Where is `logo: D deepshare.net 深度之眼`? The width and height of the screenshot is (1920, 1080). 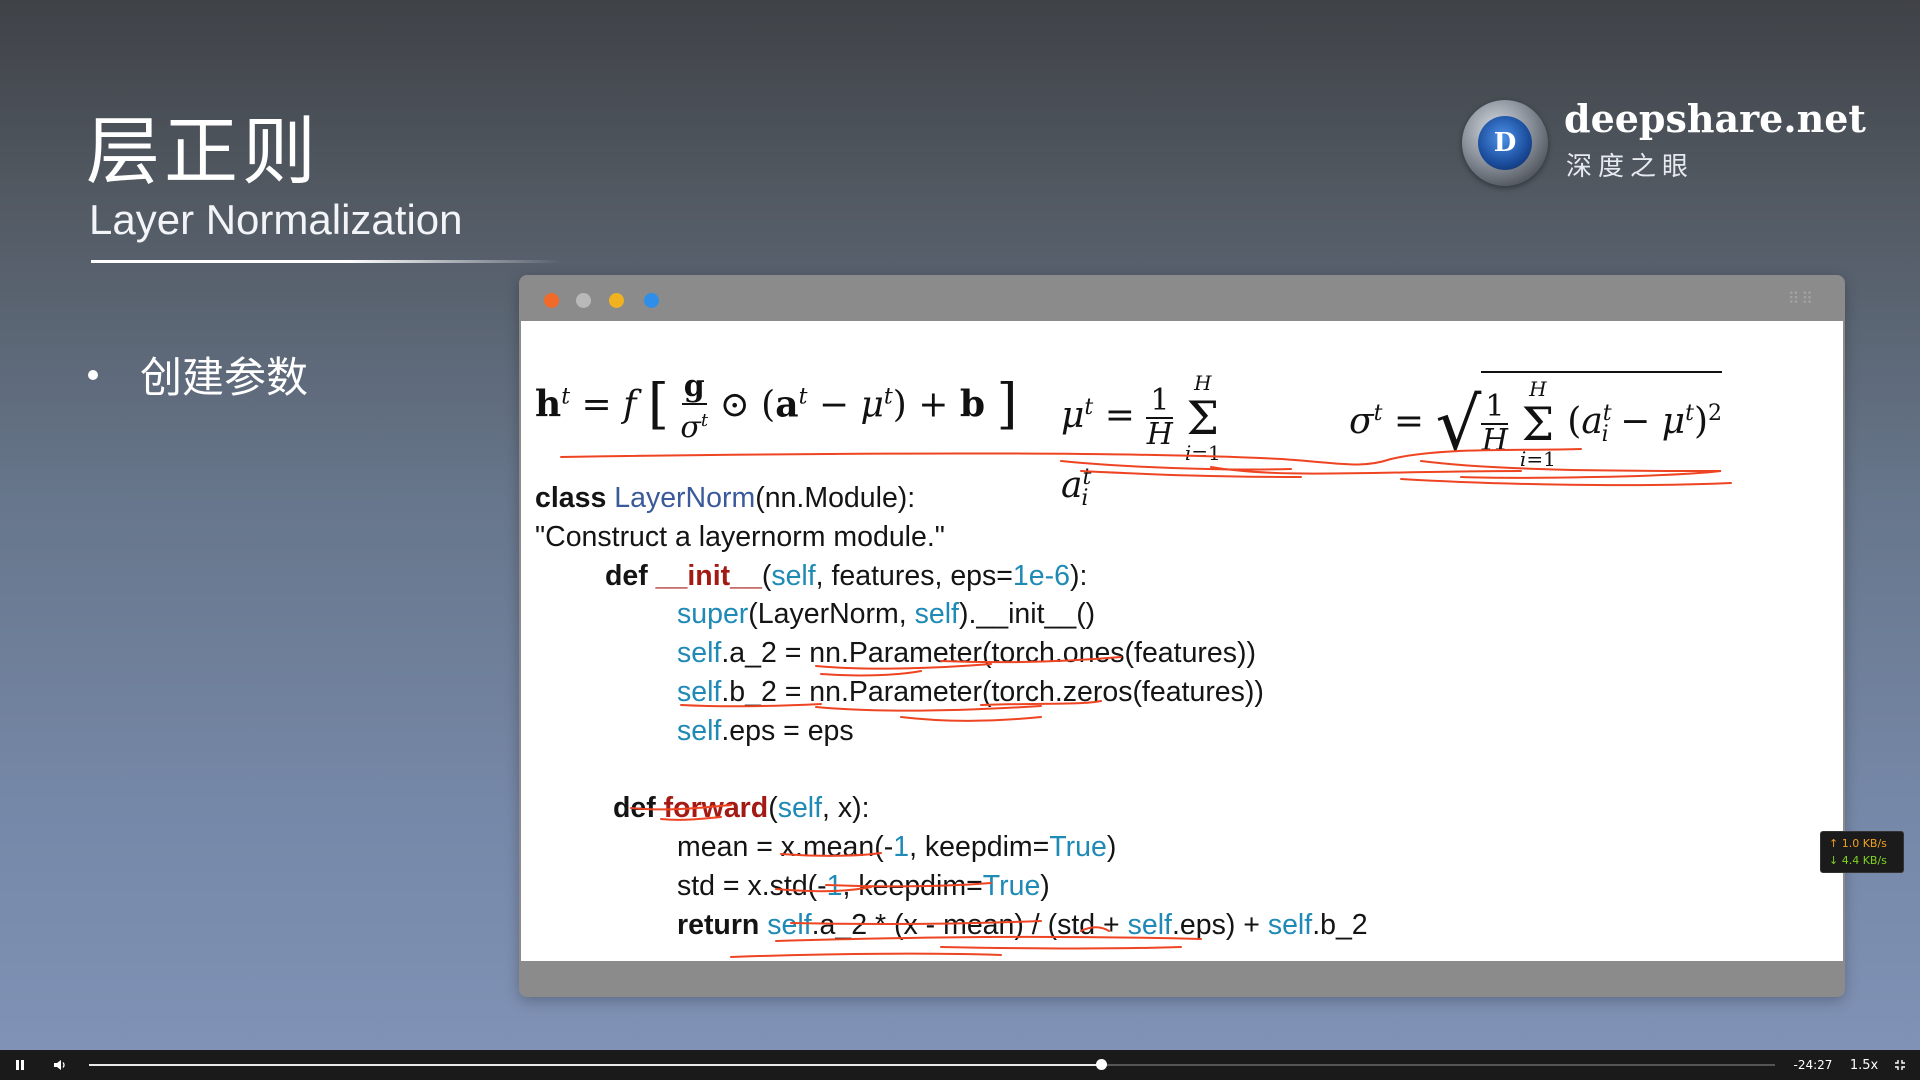 logo: D deepshare.net 深度之眼 is located at coordinates (1663, 144).